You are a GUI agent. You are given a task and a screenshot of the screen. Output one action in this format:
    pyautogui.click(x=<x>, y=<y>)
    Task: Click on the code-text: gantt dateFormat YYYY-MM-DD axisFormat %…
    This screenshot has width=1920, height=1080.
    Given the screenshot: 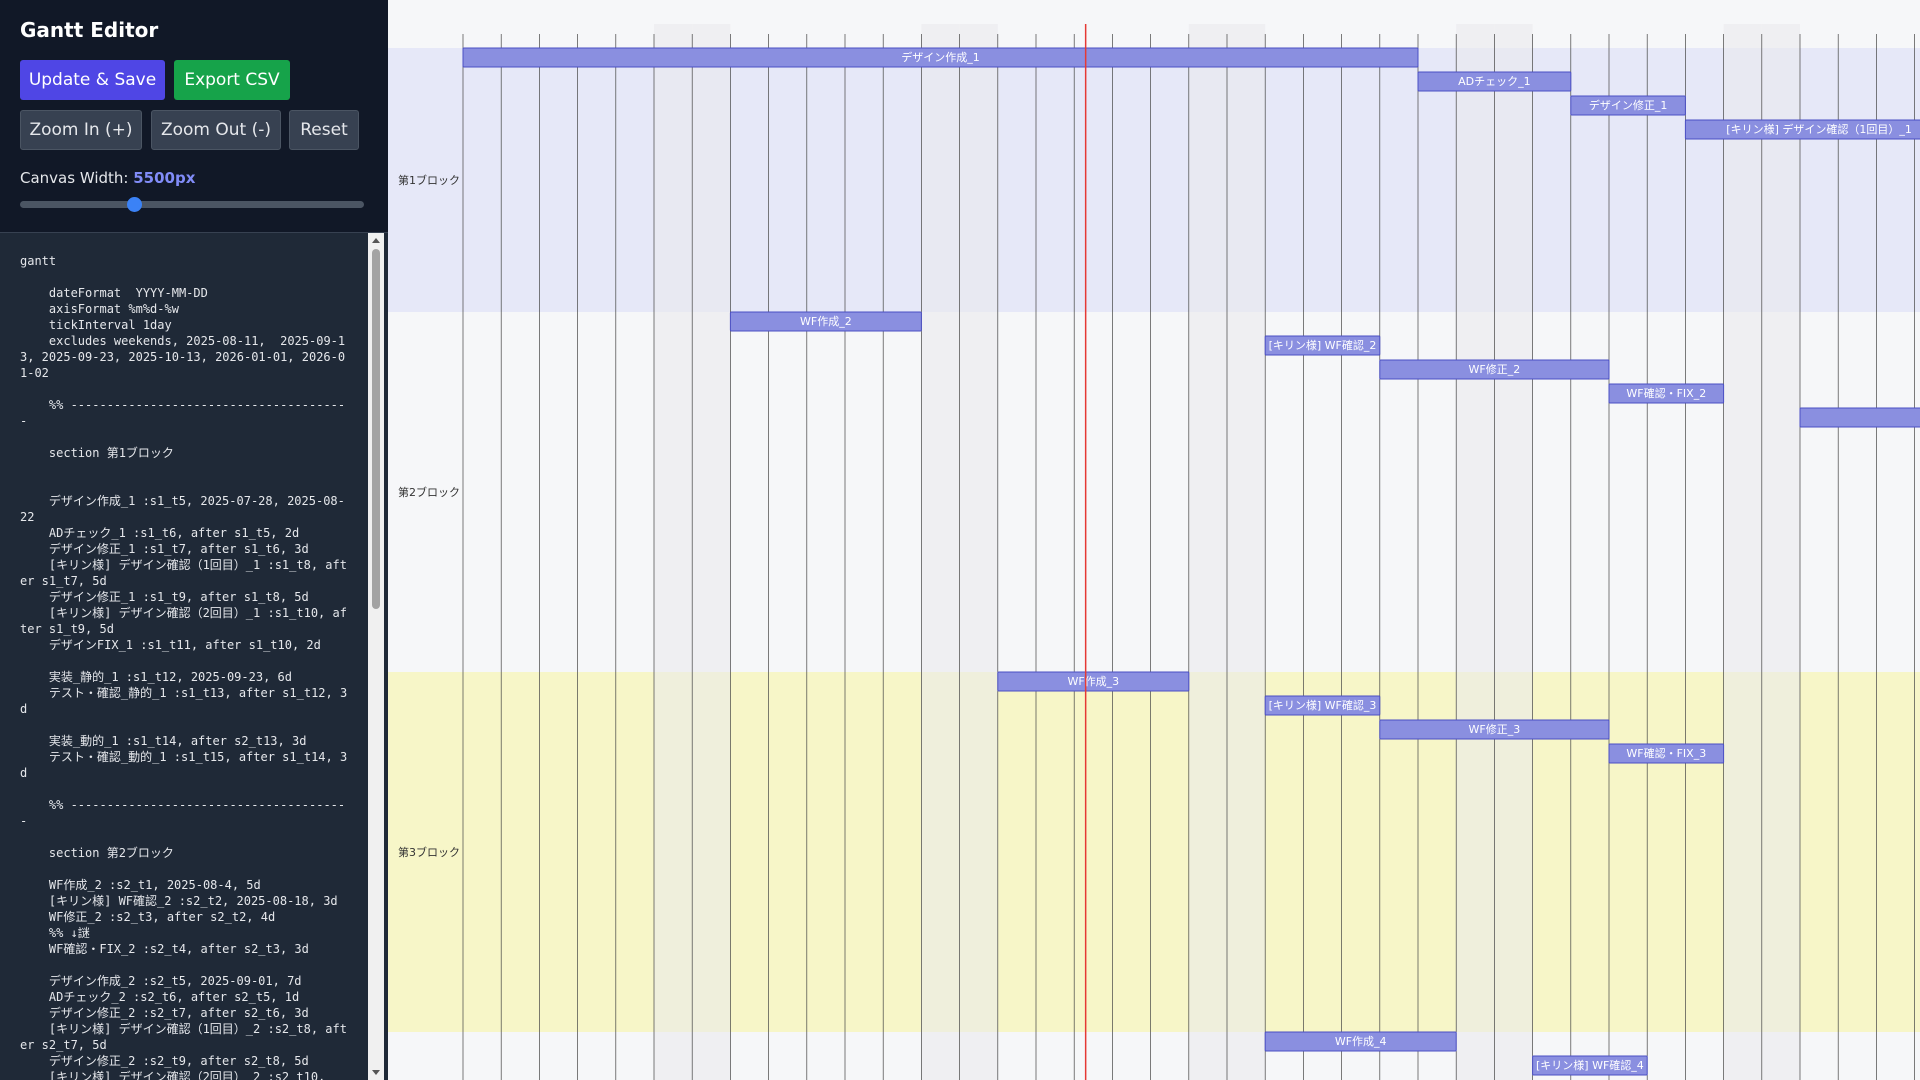 What is the action you would take?
    pyautogui.click(x=184, y=667)
    